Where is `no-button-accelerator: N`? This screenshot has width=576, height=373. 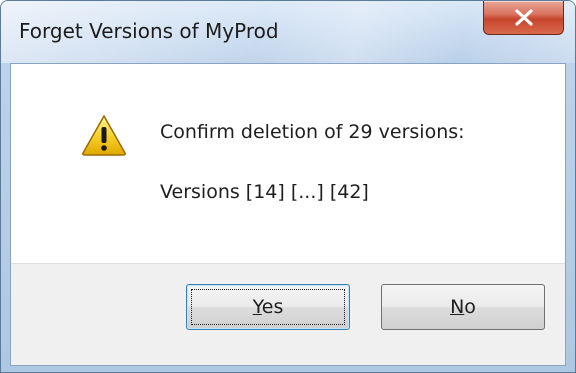
no-button-accelerator: N is located at coordinates (457, 307).